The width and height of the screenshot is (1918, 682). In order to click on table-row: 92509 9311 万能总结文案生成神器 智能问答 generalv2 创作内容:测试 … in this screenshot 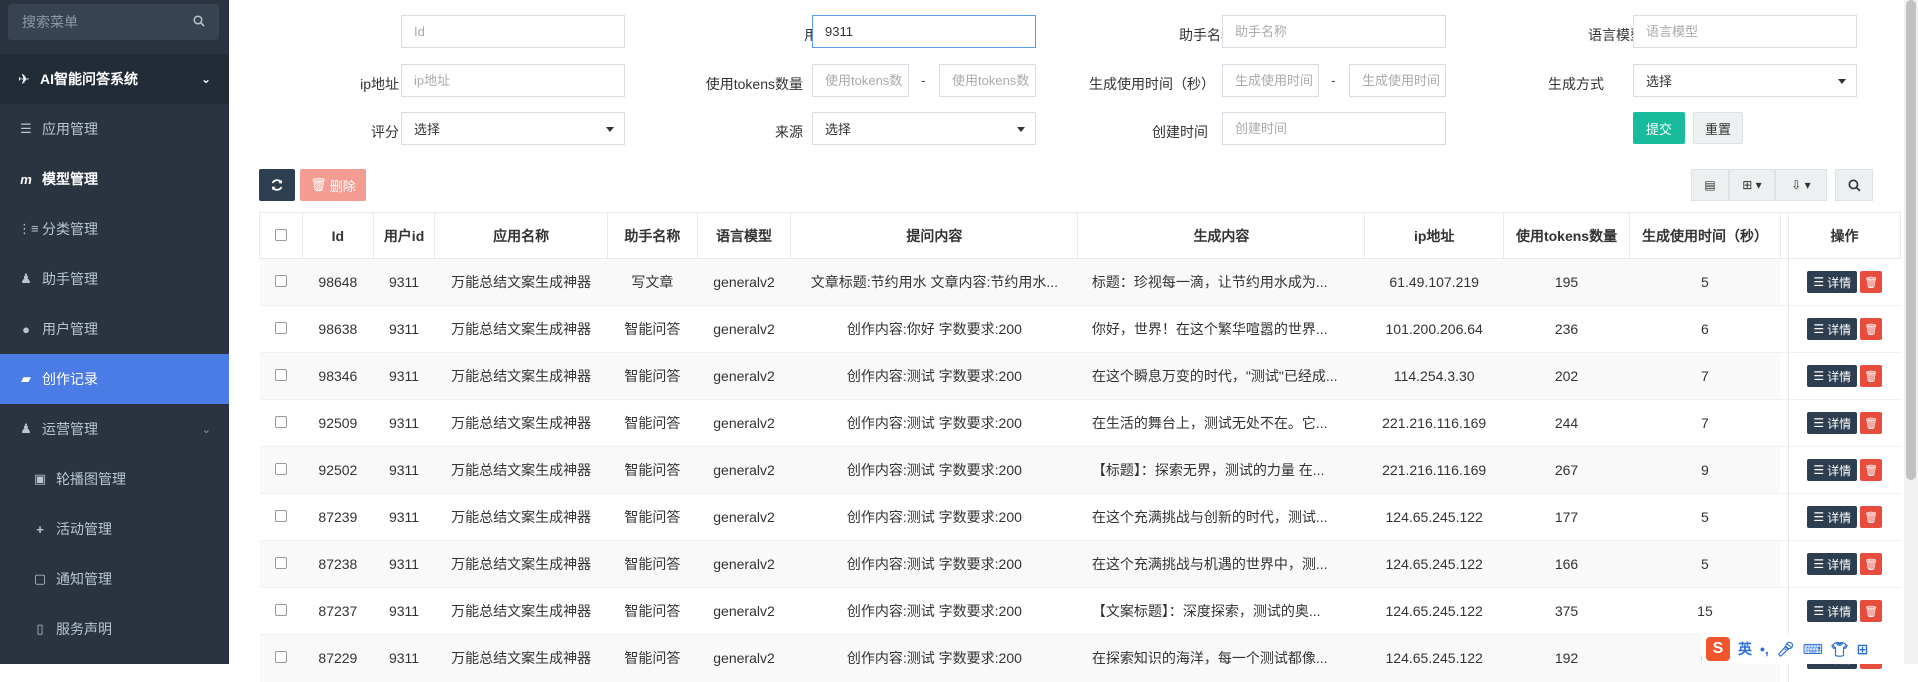, I will do `click(1080, 423)`.